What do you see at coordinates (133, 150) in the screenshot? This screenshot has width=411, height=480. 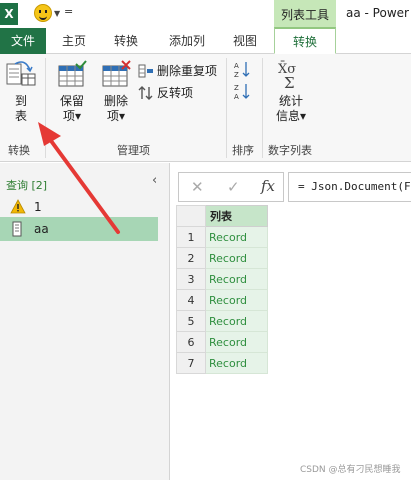 I see `group-label-manage: 管理项` at bounding box center [133, 150].